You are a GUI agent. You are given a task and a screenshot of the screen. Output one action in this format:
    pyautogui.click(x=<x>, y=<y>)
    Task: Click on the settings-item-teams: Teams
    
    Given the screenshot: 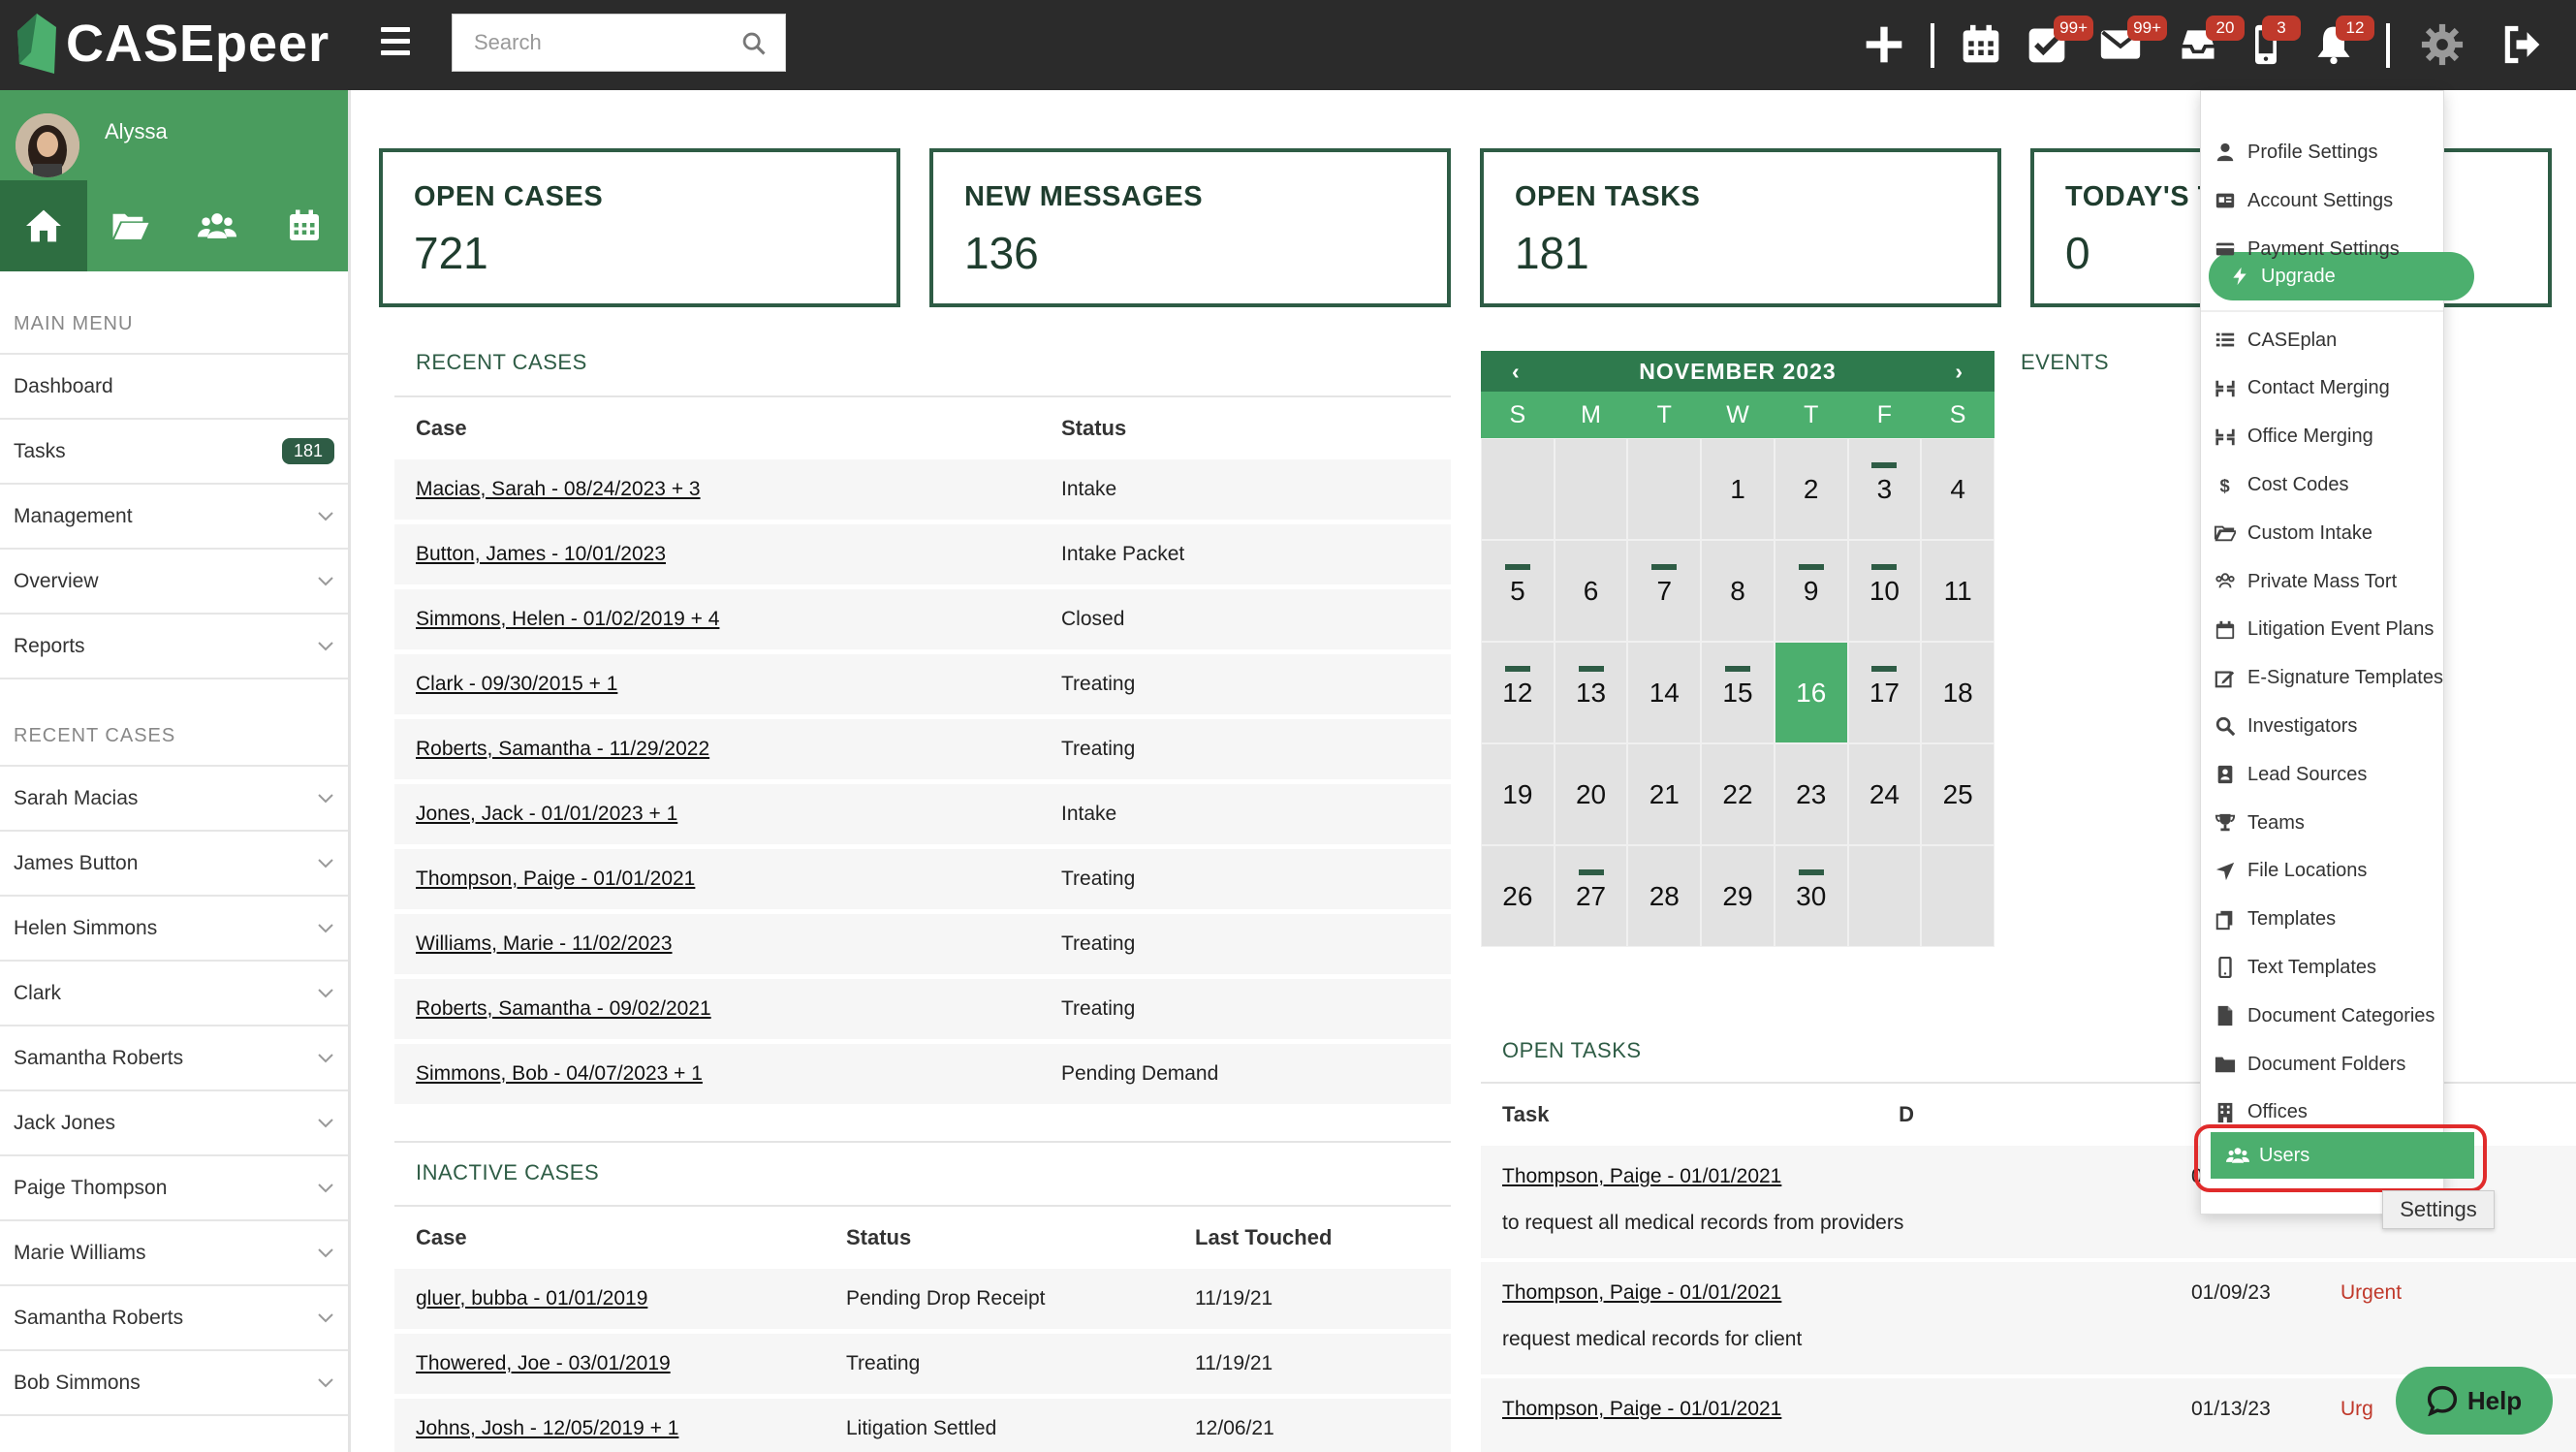 What is the action you would take?
    pyautogui.click(x=2350, y=823)
    